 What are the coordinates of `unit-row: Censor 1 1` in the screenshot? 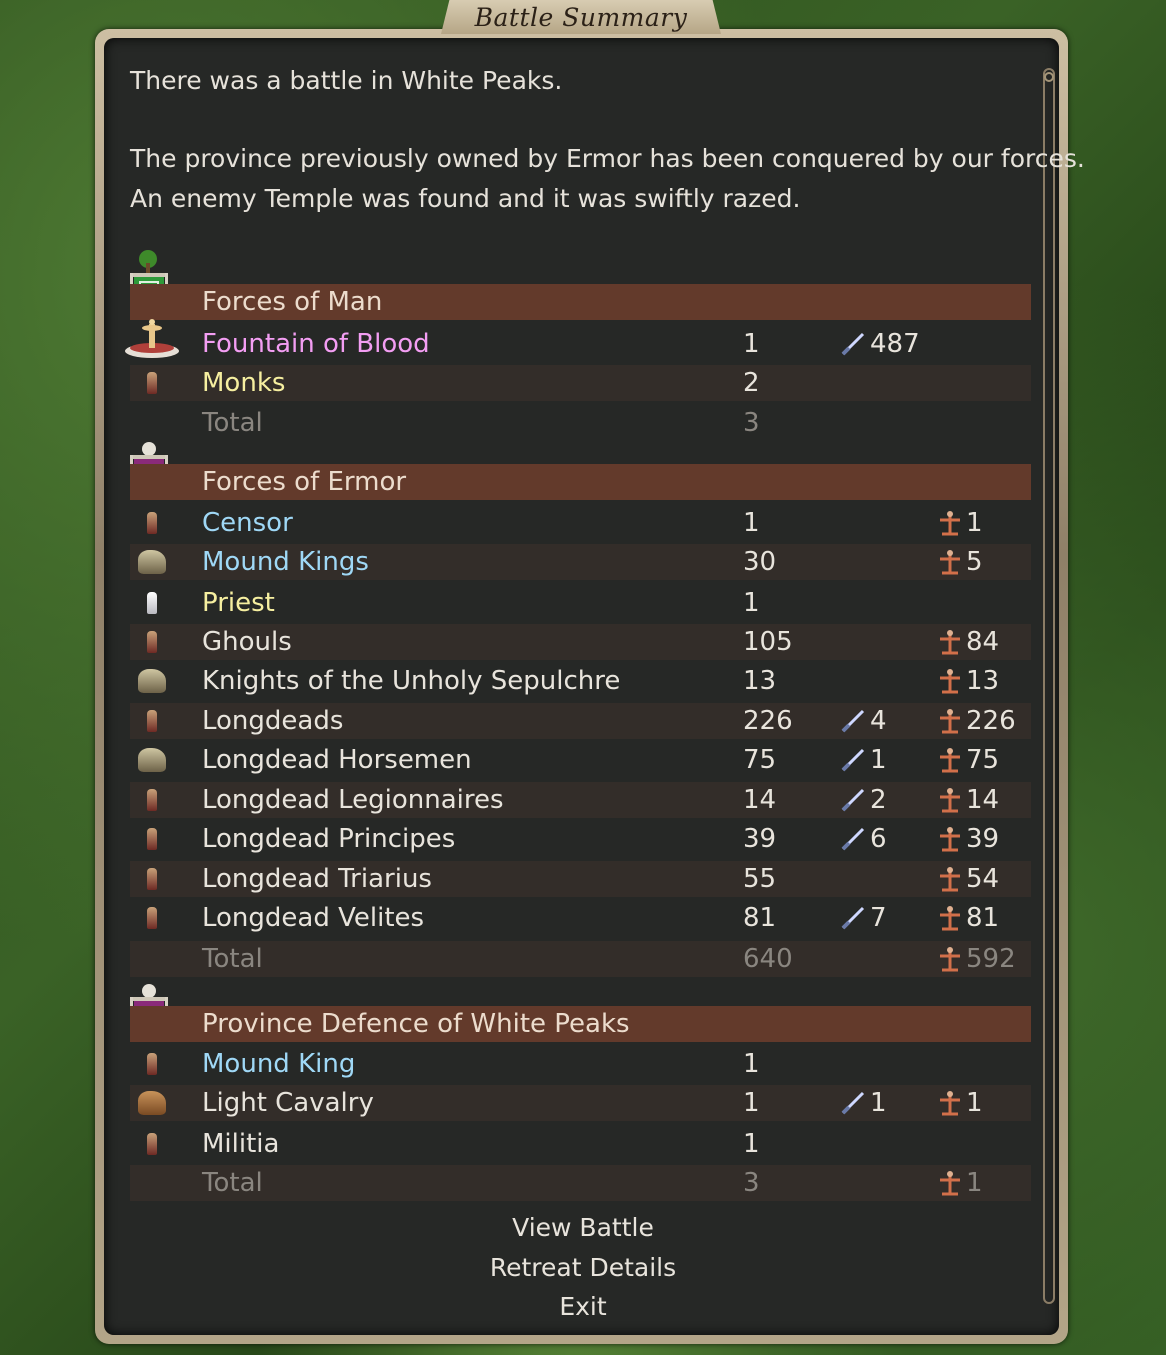 It's located at (580, 523).